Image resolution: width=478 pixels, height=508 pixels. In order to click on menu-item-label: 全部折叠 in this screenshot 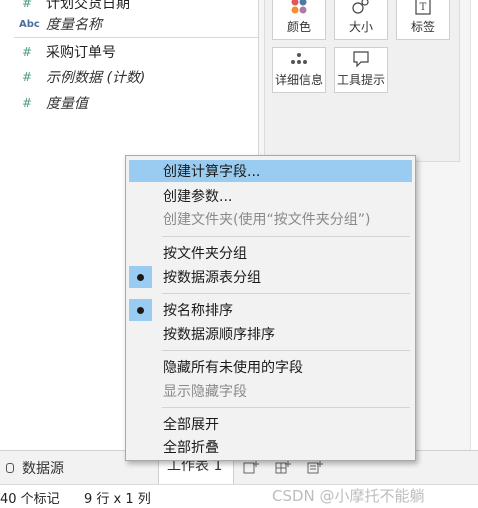, I will do `click(191, 448)`.